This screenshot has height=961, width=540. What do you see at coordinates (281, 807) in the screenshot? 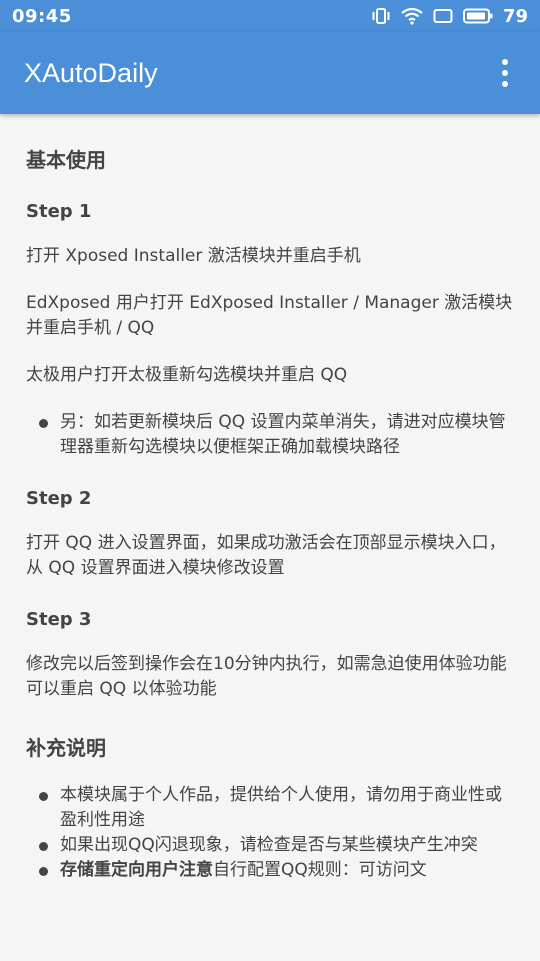
I see `bullet-text: 本模块属于个人作品，提供给个人使用，请勿用于商业性或盈利性用途` at bounding box center [281, 807].